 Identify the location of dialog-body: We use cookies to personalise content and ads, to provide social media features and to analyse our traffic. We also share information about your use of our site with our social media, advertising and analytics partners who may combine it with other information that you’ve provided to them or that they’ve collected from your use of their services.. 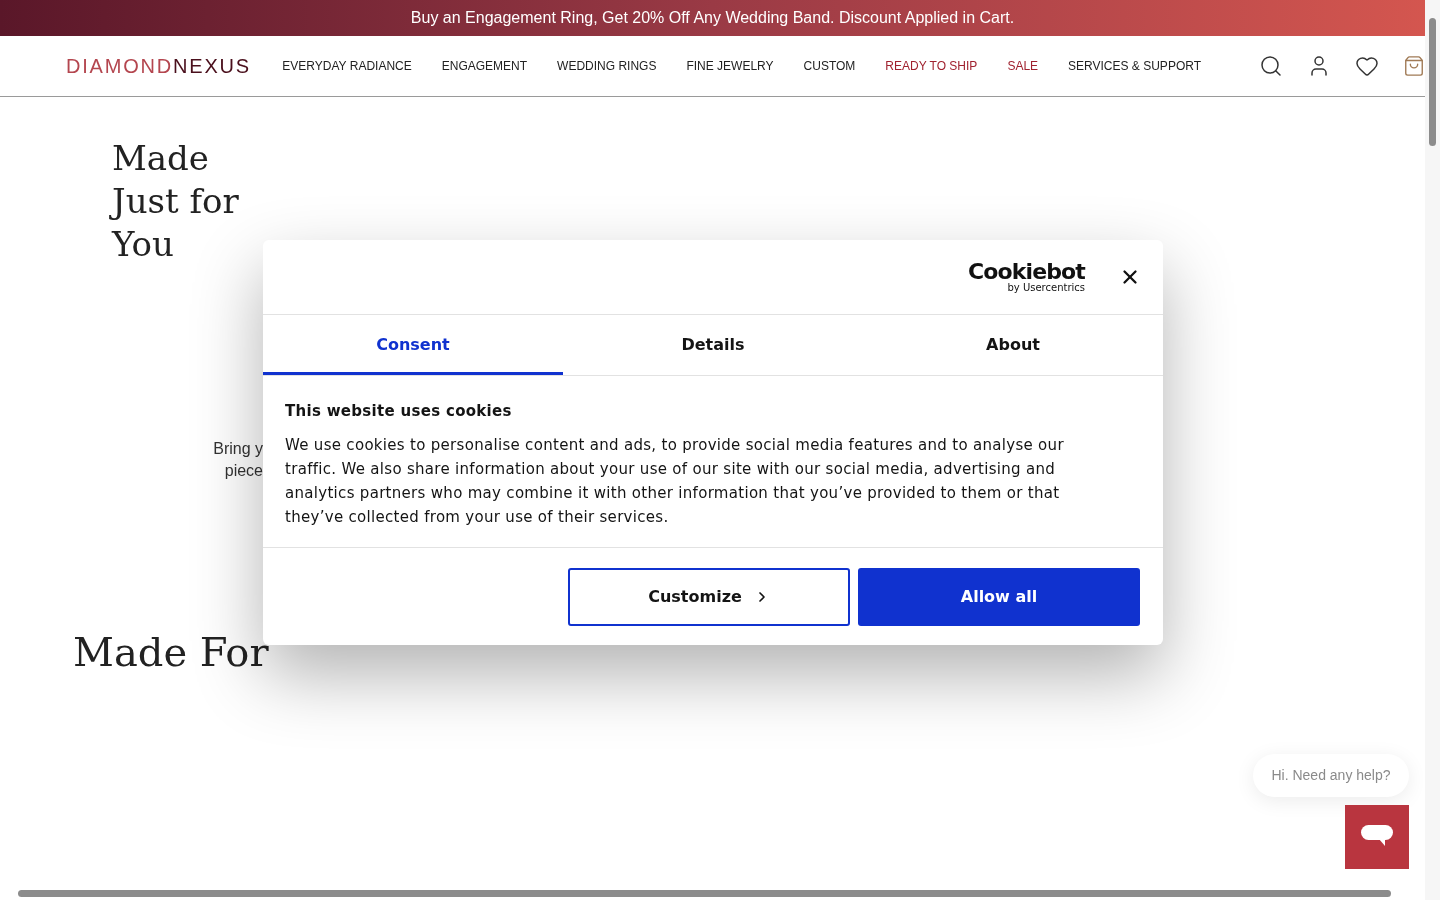
(675, 481).